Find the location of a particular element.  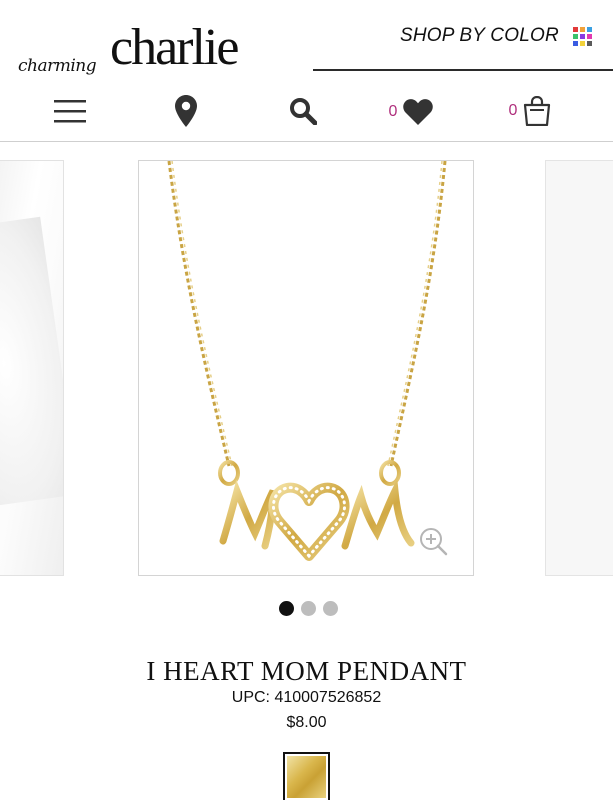

swatch-fill is located at coordinates (306, 777).